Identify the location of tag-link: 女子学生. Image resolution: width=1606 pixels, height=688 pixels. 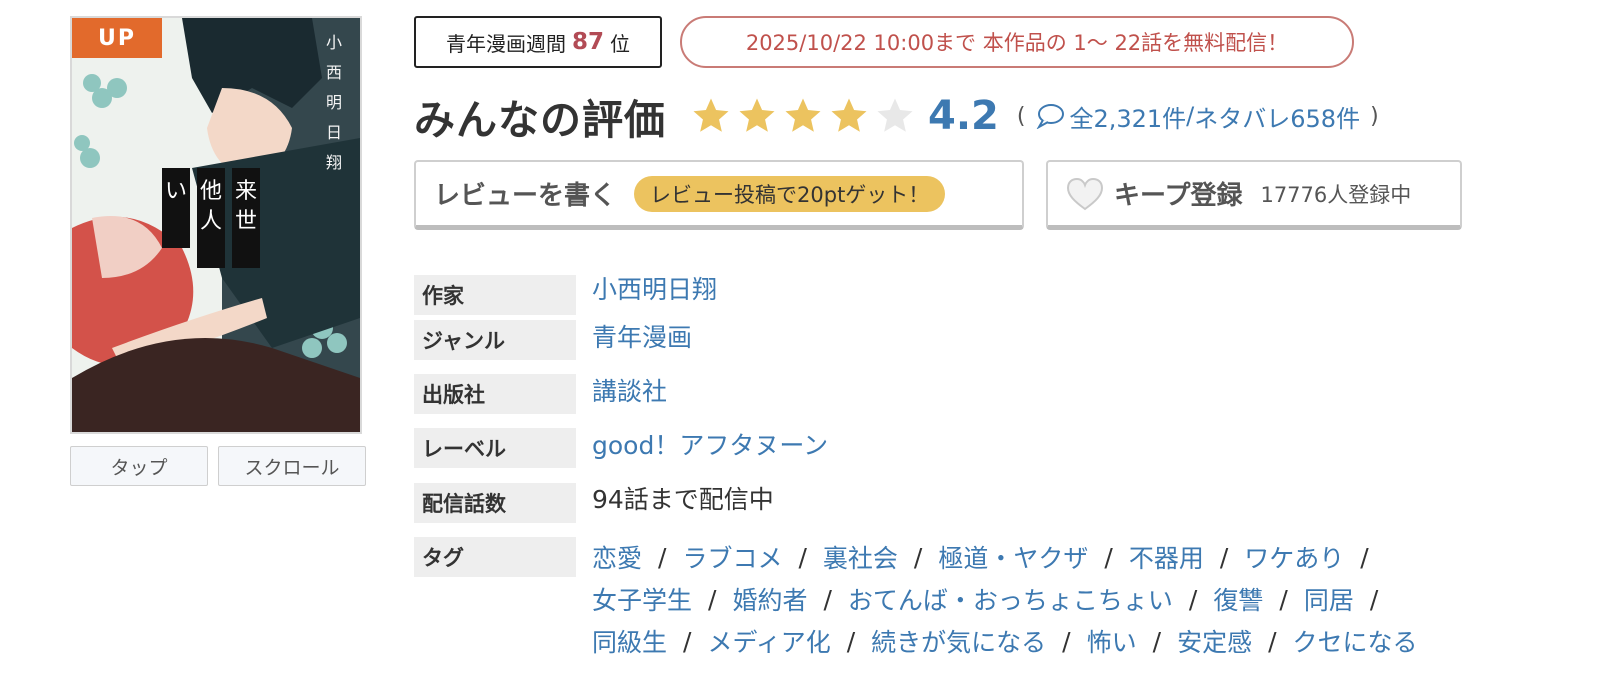
(642, 599).